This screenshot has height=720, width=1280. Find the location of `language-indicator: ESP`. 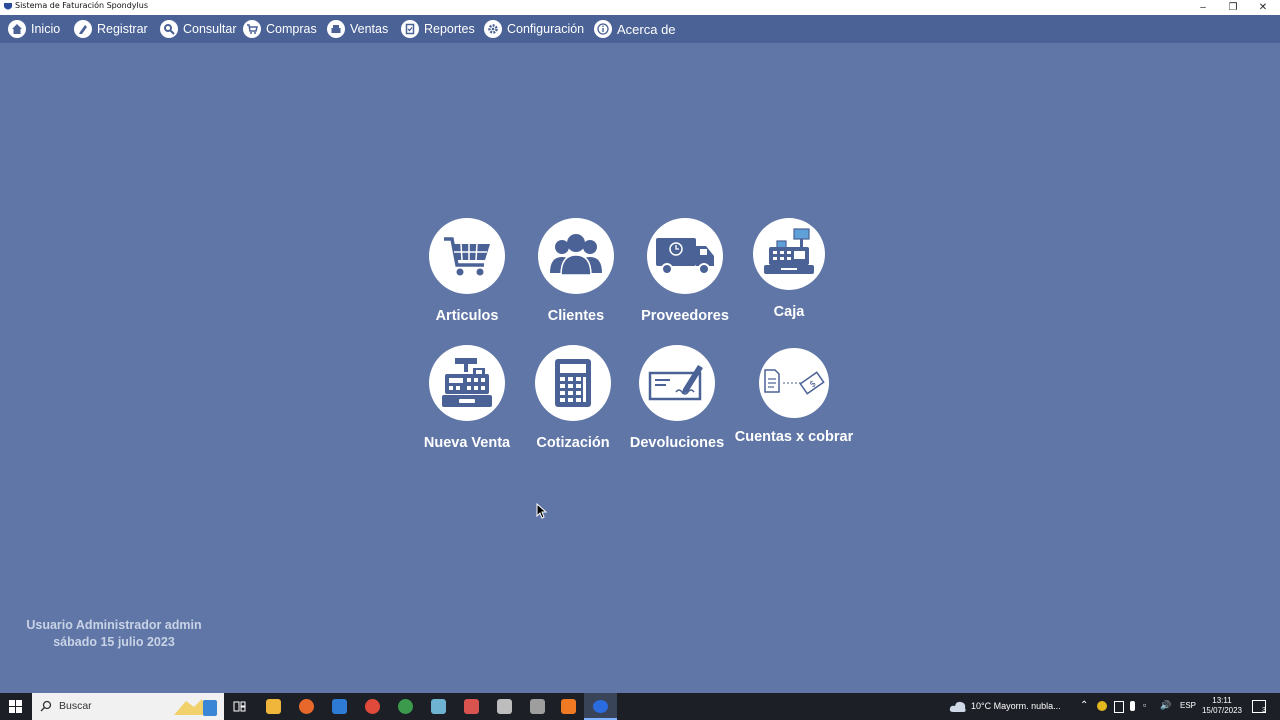

language-indicator: ESP is located at coordinates (1188, 705).